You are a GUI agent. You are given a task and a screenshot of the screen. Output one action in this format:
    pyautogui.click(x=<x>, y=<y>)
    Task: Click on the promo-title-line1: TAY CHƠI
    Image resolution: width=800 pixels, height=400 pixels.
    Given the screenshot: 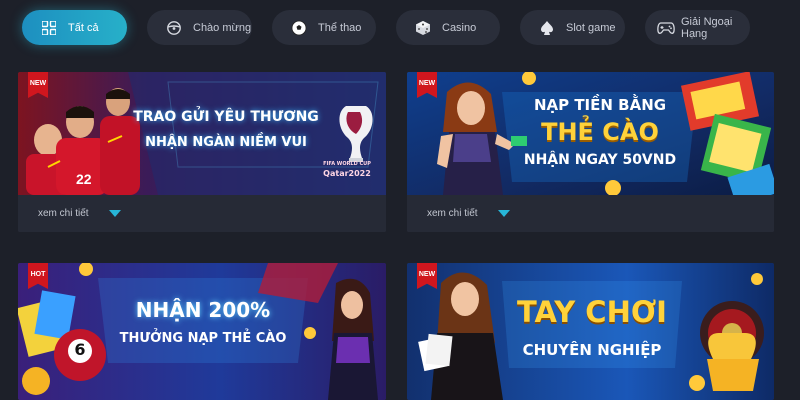 What is the action you would take?
    pyautogui.click(x=592, y=312)
    